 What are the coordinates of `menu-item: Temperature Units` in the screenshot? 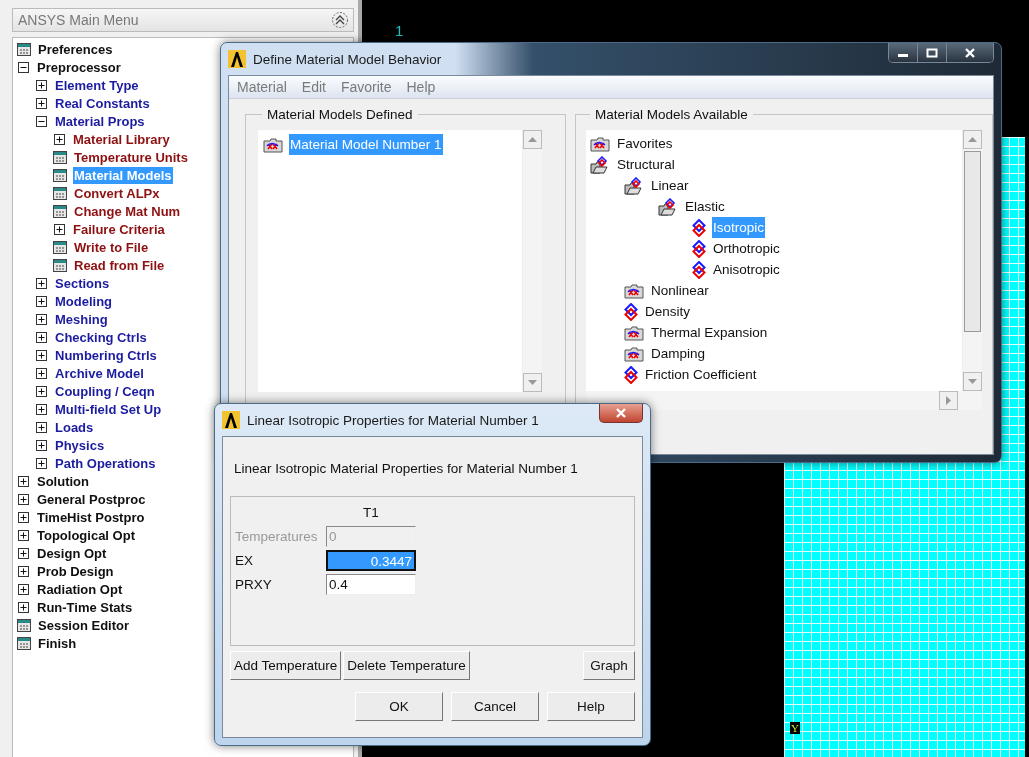 It's located at (131, 157).